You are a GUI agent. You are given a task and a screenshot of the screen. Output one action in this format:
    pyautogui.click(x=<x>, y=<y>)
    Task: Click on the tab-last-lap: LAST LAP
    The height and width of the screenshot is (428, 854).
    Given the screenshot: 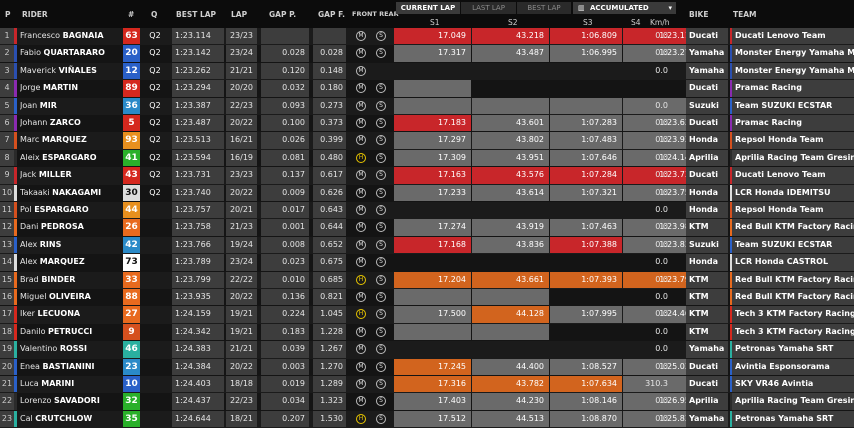 What is the action you would take?
    pyautogui.click(x=488, y=8)
    